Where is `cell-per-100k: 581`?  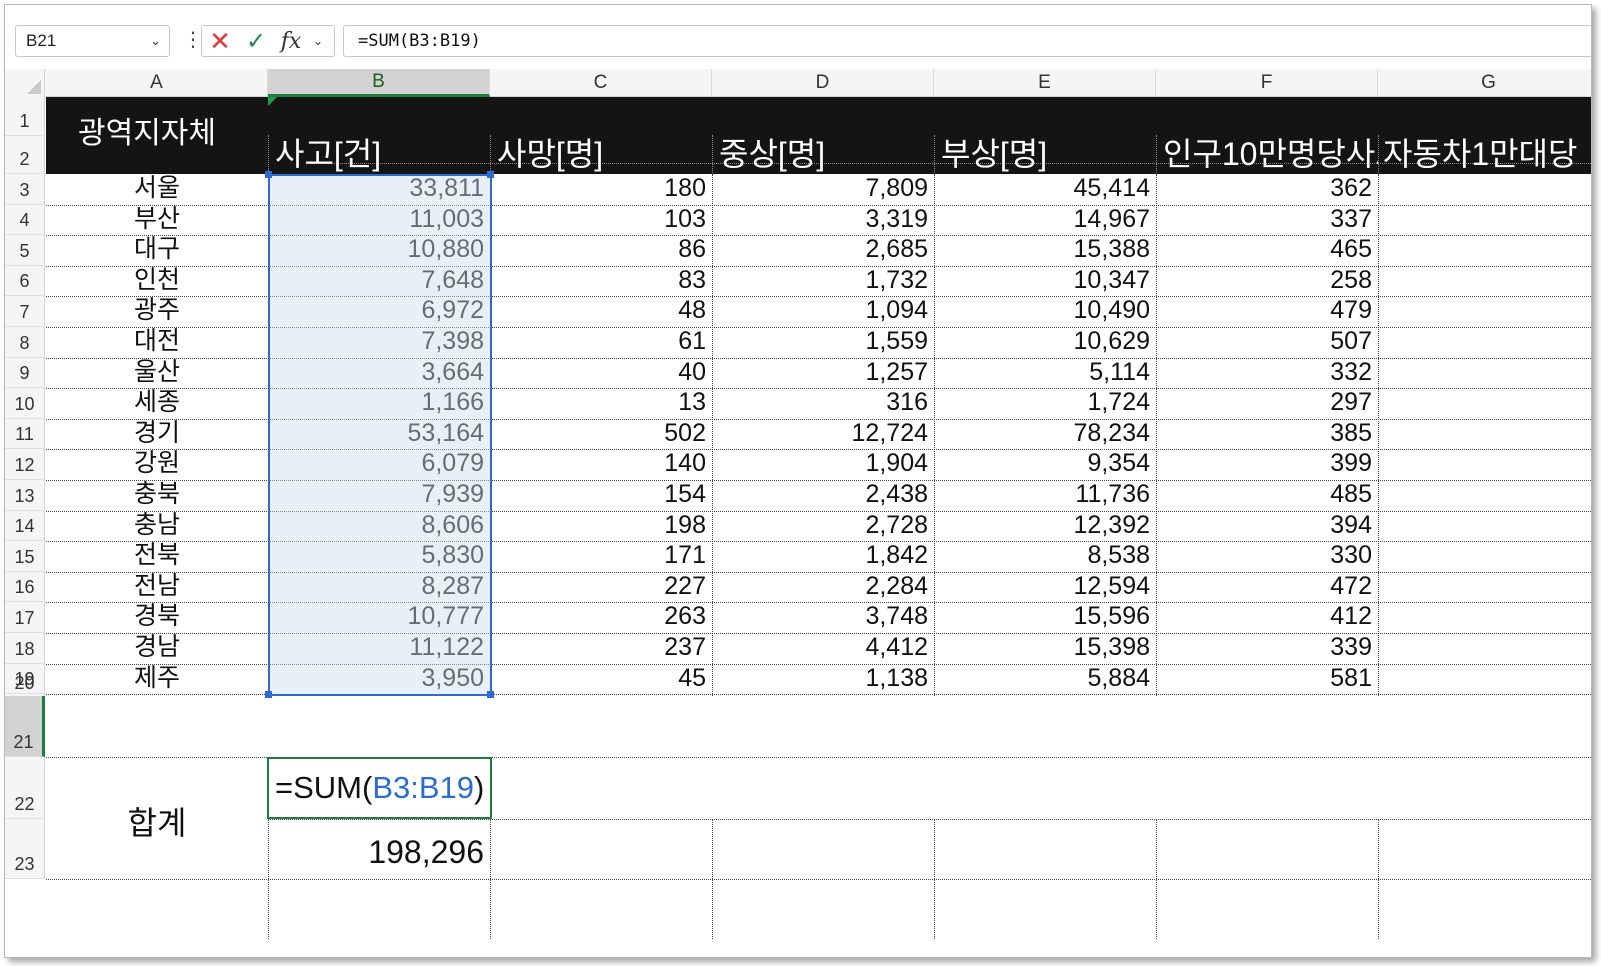
cell-per-100k: 581 is located at coordinates (1267, 679).